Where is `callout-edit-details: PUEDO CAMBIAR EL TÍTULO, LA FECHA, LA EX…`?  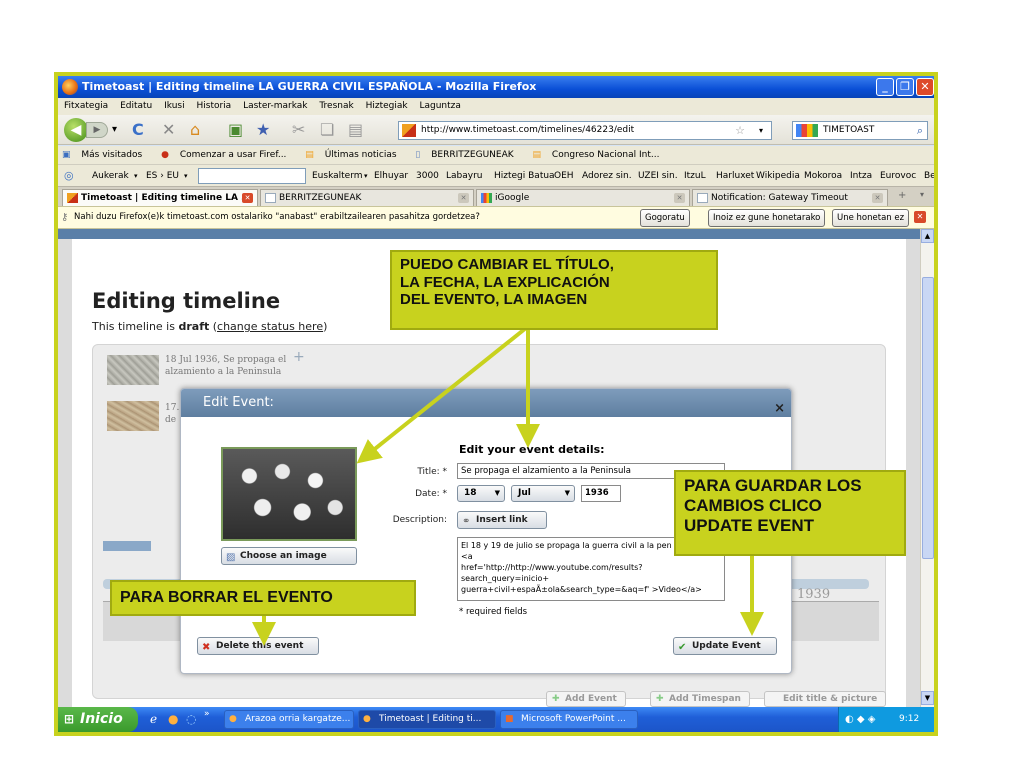
callout-edit-details: PUEDO CAMBIAR EL TÍTULO, LA FECHA, LA EX… is located at coordinates (554, 290).